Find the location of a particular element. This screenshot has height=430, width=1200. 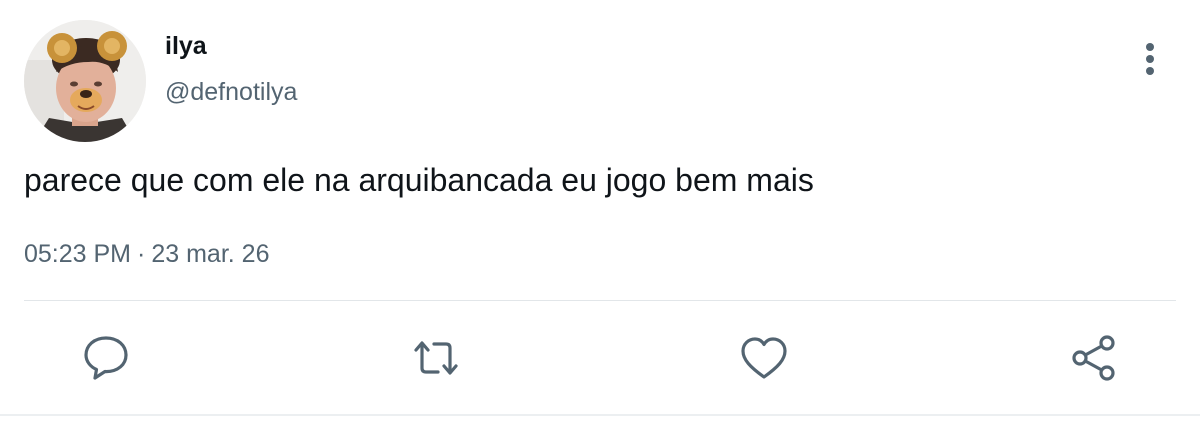

avatar is located at coordinates (85, 81).